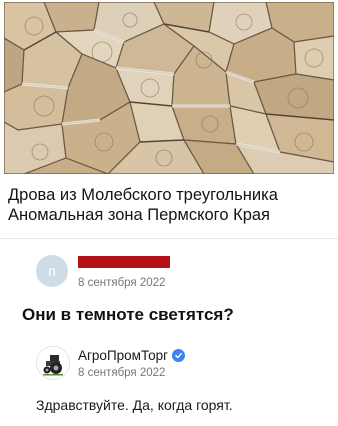  Describe the element at coordinates (123, 355) in the screenshot. I see `reply-author-name: АгроПромТорг` at that location.